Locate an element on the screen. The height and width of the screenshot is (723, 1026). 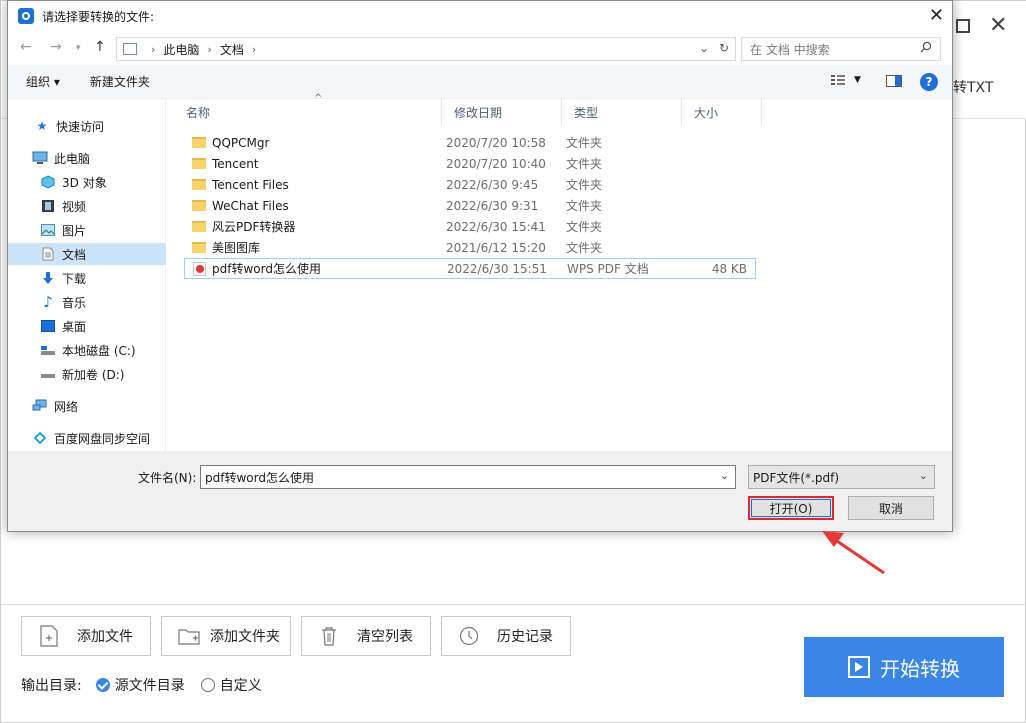
column-header-label: 名称 is located at coordinates (198, 112).